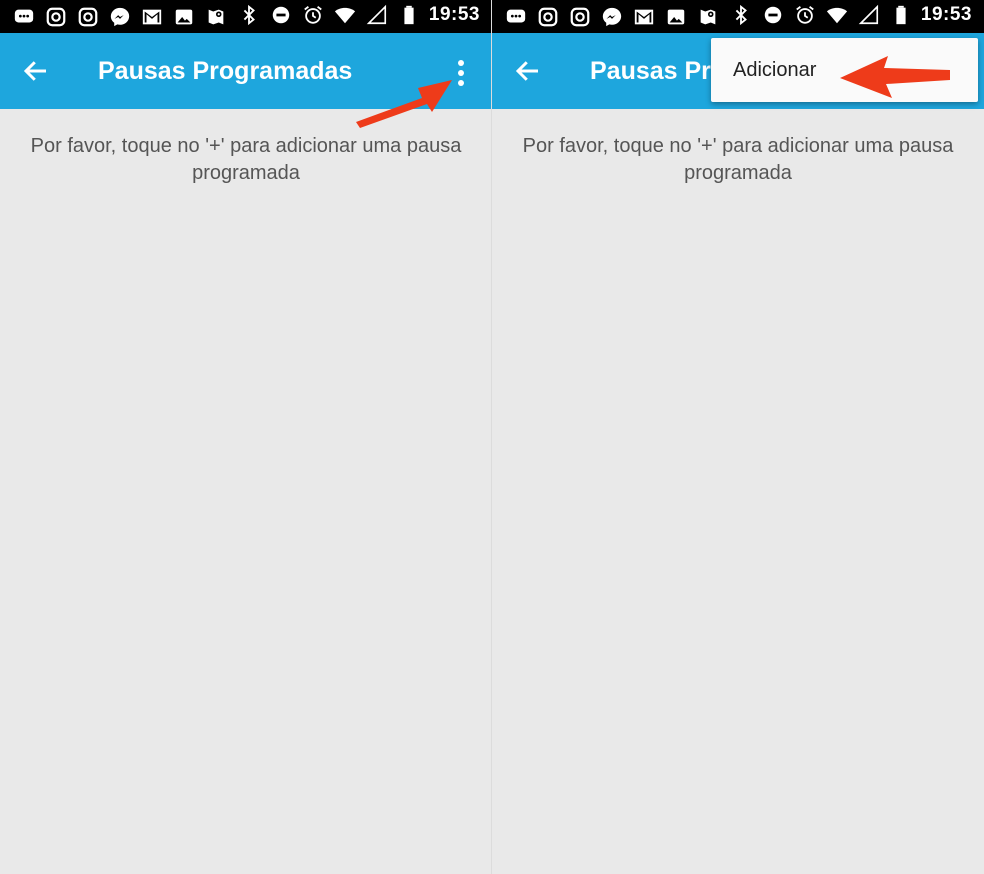 The height and width of the screenshot is (874, 984). I want to click on page-title: Pausas Programadas, so click(225, 71).